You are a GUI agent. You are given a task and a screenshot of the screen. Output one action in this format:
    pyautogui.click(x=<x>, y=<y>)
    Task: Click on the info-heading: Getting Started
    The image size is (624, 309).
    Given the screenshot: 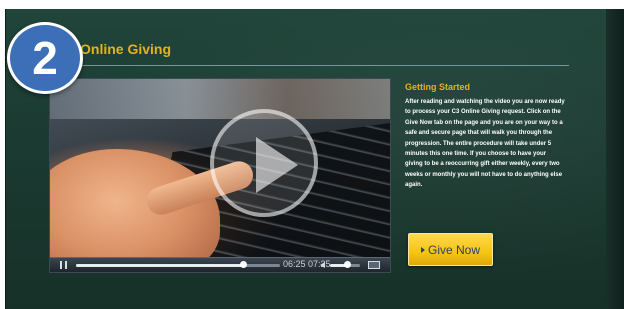 What is the action you would take?
    pyautogui.click(x=438, y=87)
    